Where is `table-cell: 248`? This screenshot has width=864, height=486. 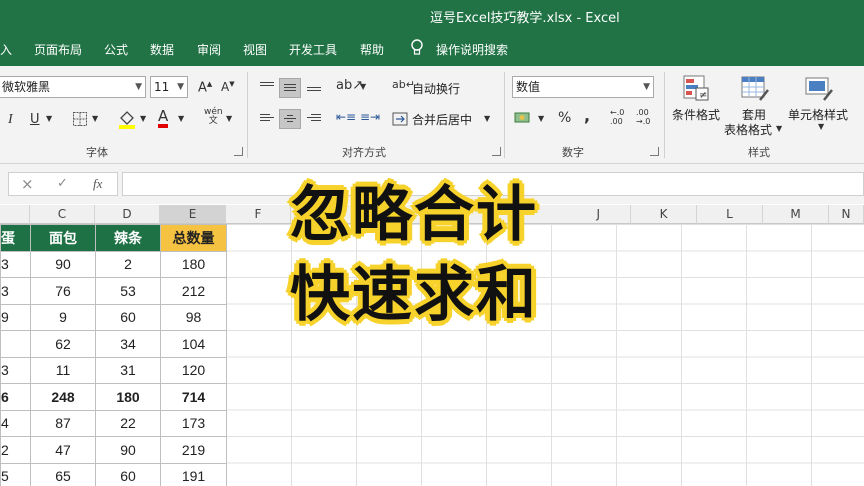
table-cell: 248 is located at coordinates (63, 397).